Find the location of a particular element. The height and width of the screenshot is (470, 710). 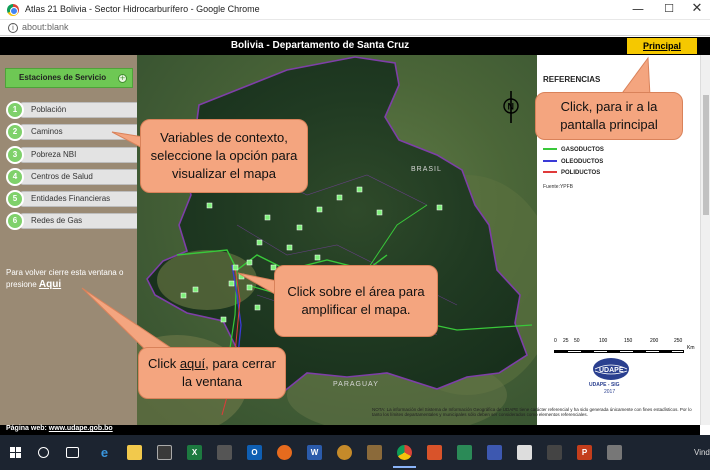

outlook-icon: O is located at coordinates (254, 452).